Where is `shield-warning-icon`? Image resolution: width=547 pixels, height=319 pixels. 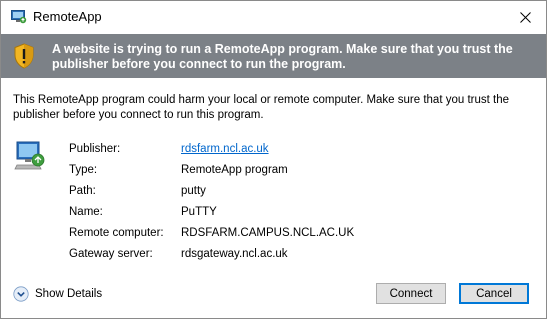
shield-warning-icon is located at coordinates (24, 56).